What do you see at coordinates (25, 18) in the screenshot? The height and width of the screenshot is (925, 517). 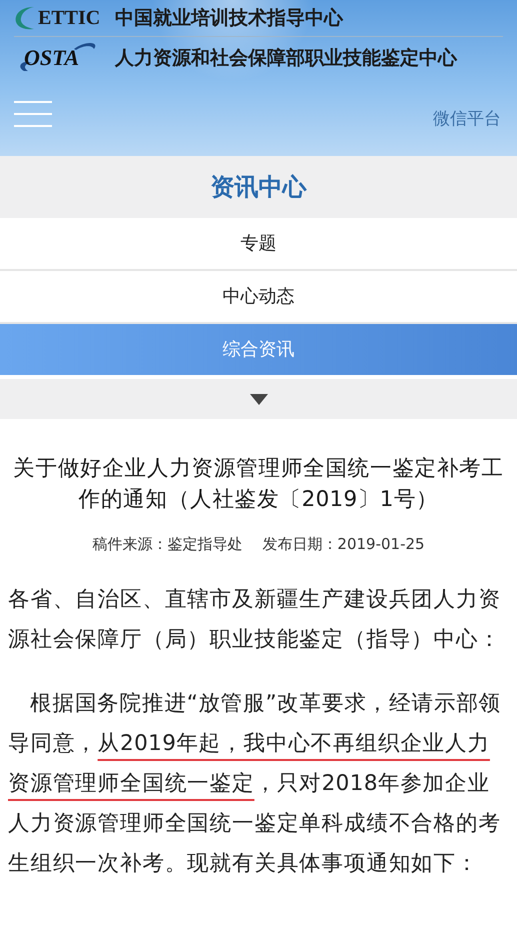 I see `crescent-icon` at bounding box center [25, 18].